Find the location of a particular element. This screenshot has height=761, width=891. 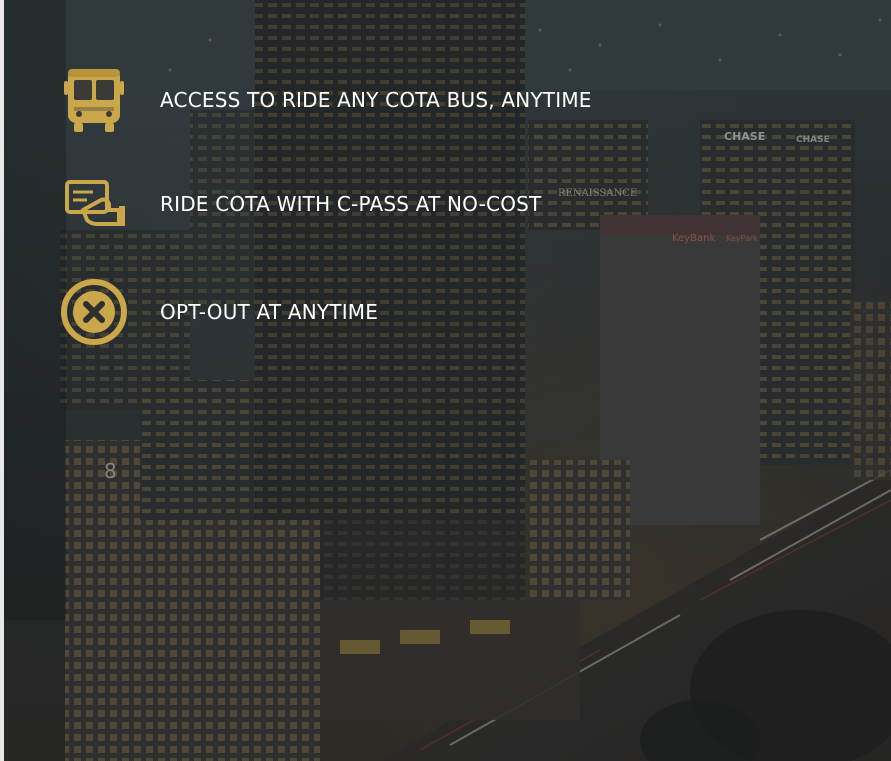

bus-icon is located at coordinates (94, 100).